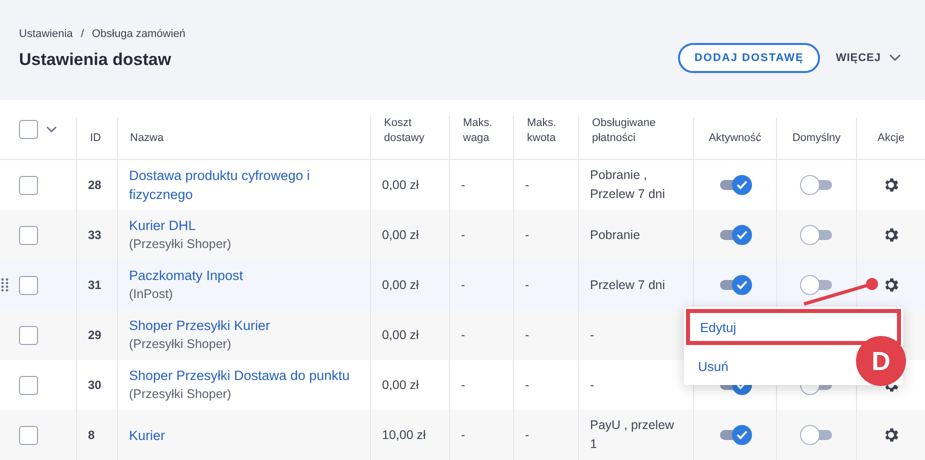 The height and width of the screenshot is (460, 925). I want to click on delivery-name-link: Kurier DHL, so click(162, 225).